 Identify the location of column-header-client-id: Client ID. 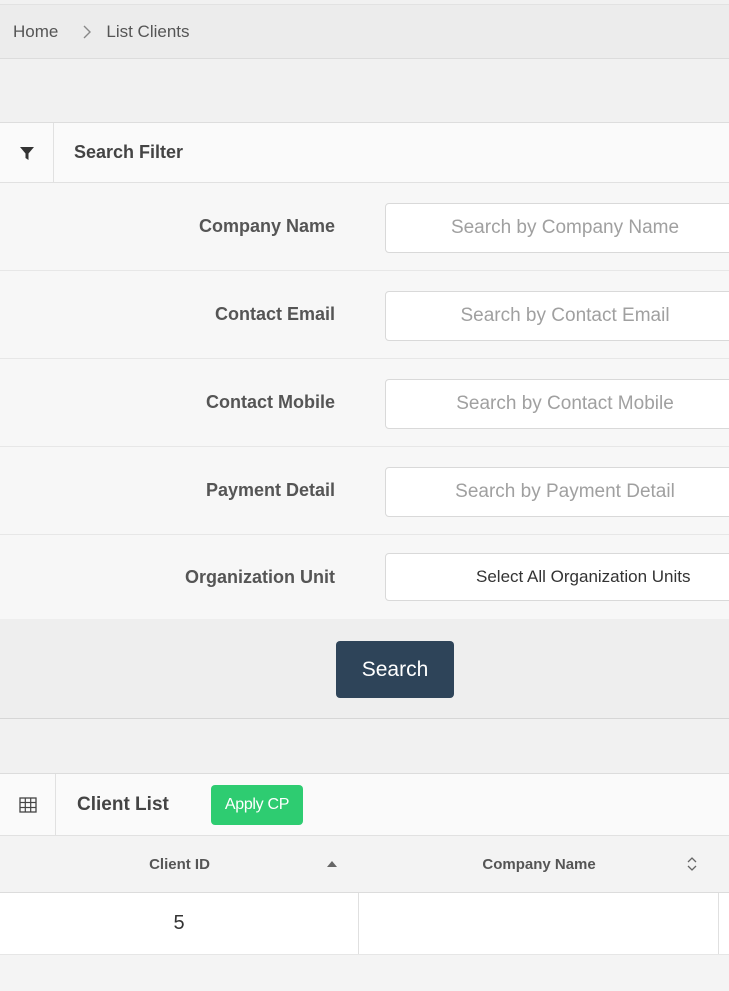
(179, 864).